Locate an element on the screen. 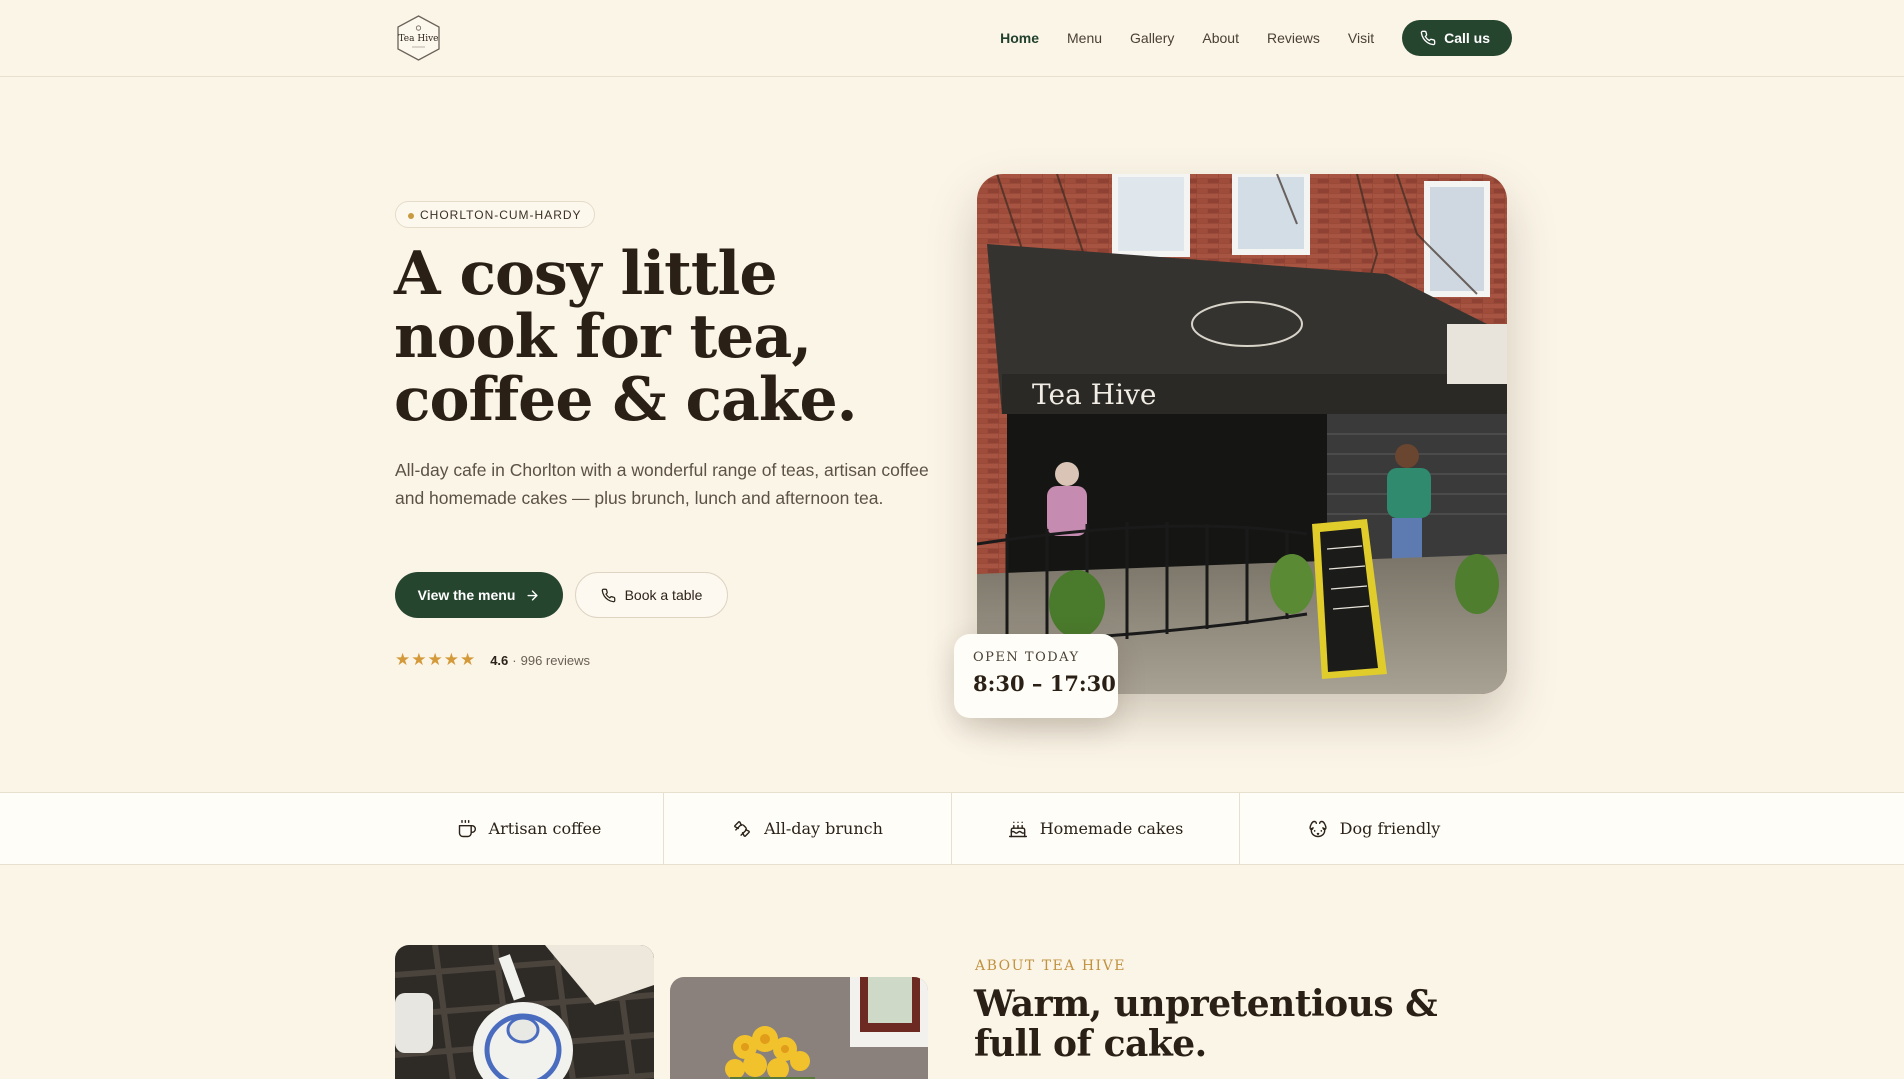 The image size is (1904, 1079). call-us-button: Call us is located at coordinates (1457, 38).